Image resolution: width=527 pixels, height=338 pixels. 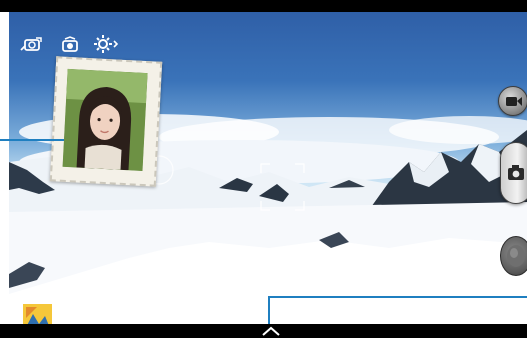 I want to click on callout-line-bottom-horizontal, so click(x=397, y=297).